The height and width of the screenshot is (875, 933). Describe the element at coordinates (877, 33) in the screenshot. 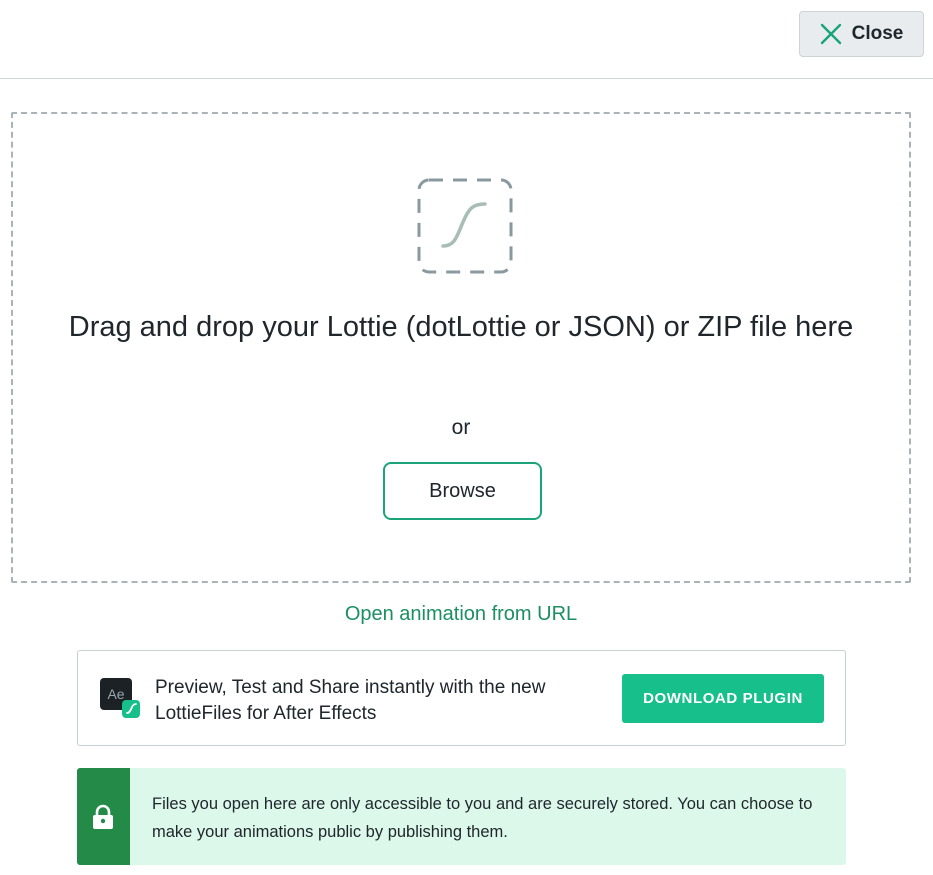

I see `close-button-label: Close` at that location.